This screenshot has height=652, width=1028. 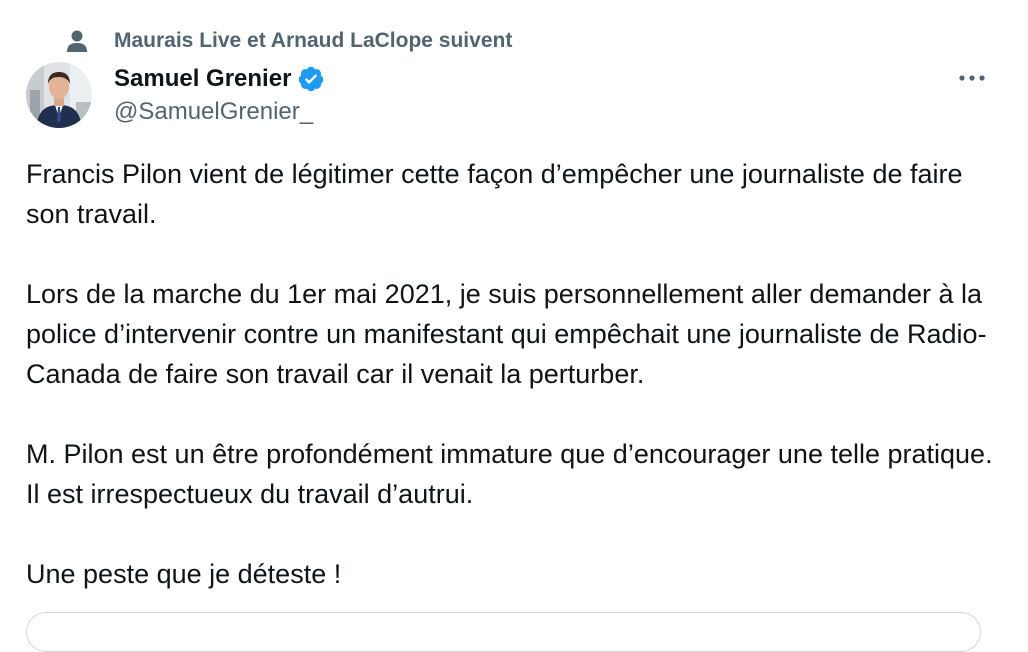 I want to click on more-dots-icon, so click(x=972, y=78).